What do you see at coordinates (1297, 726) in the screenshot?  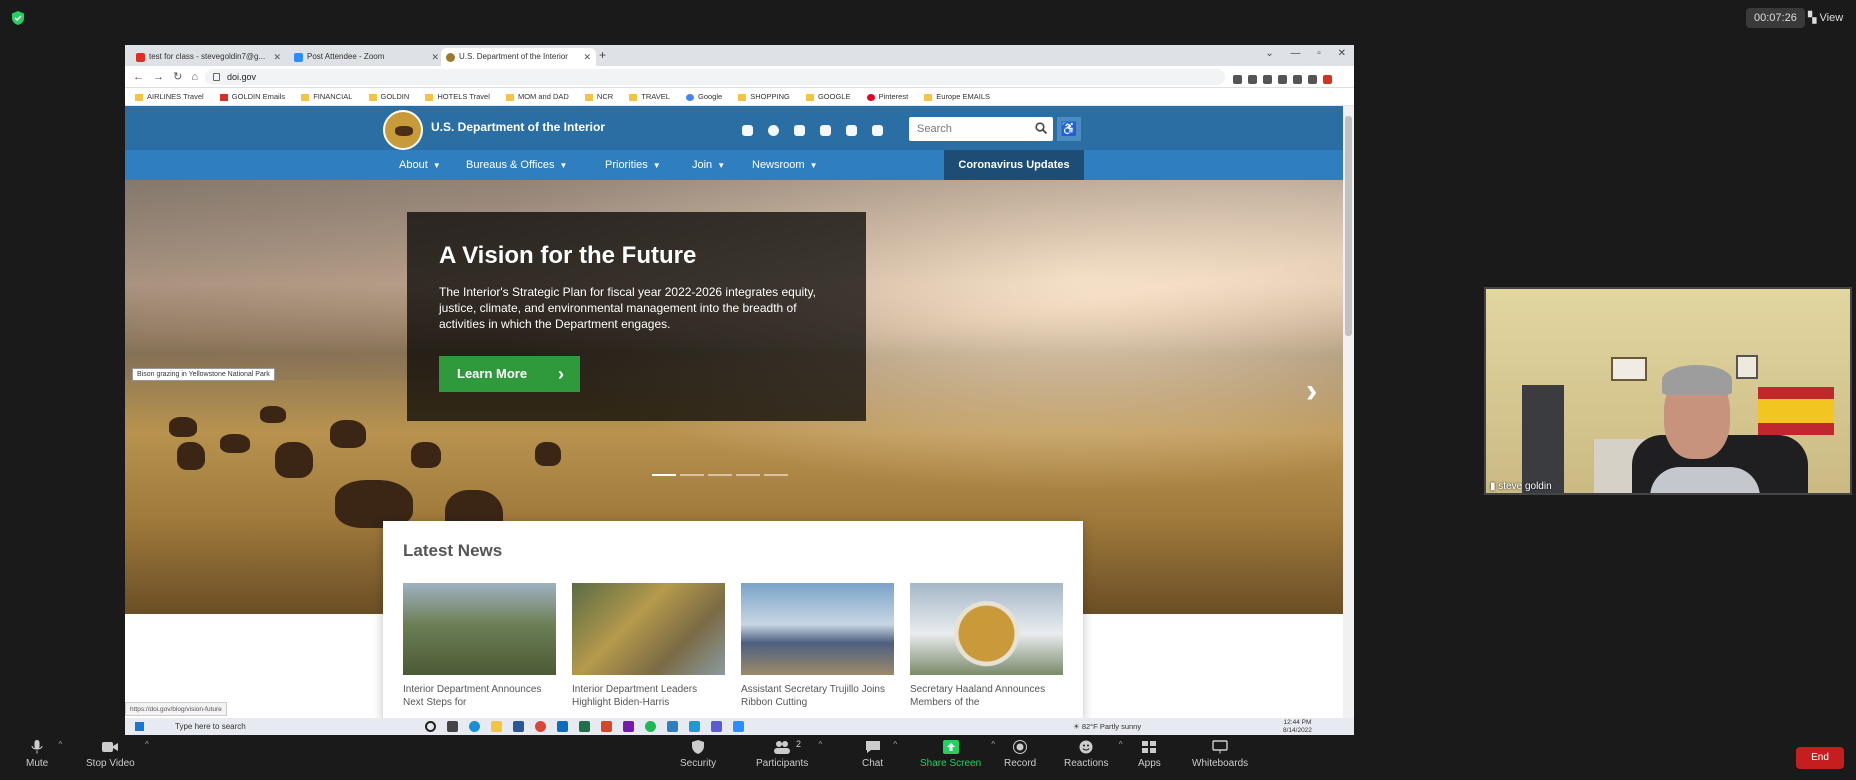 I see `taskbar-clock: 12:44 PM 8/14/2022` at bounding box center [1297, 726].